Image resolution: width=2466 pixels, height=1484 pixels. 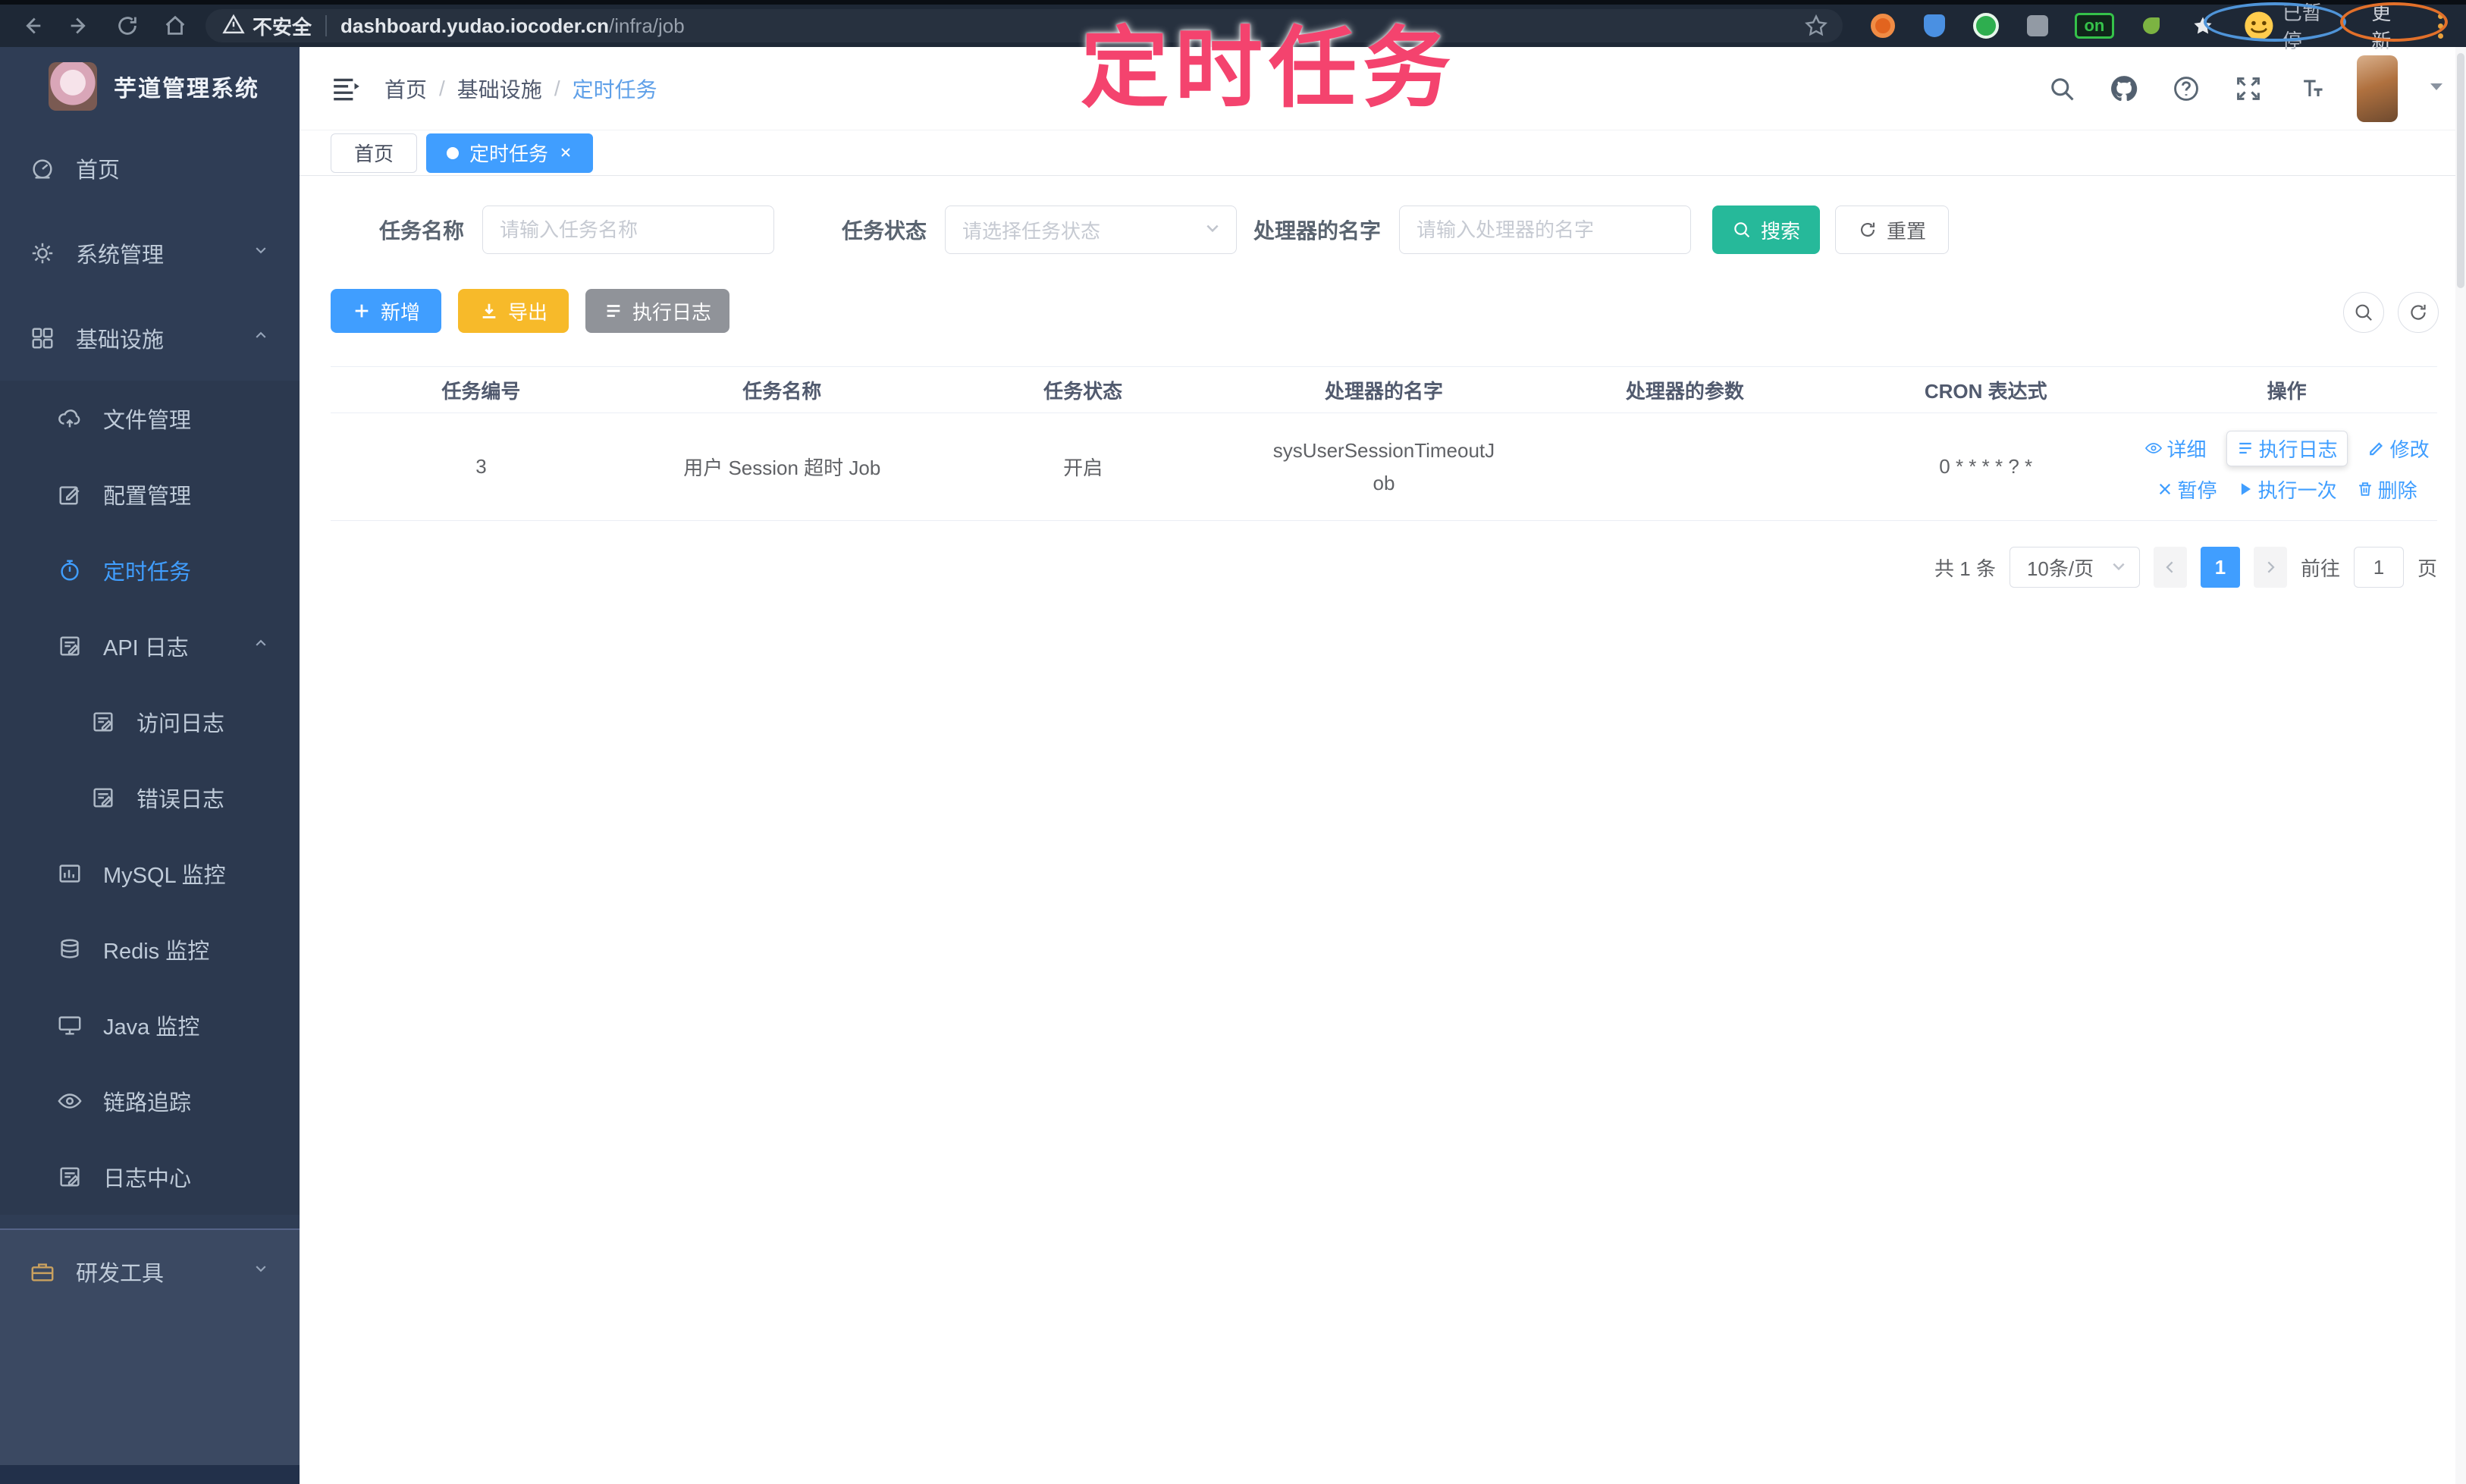 I want to click on extensions-puzzle-icon, so click(x=2037, y=26).